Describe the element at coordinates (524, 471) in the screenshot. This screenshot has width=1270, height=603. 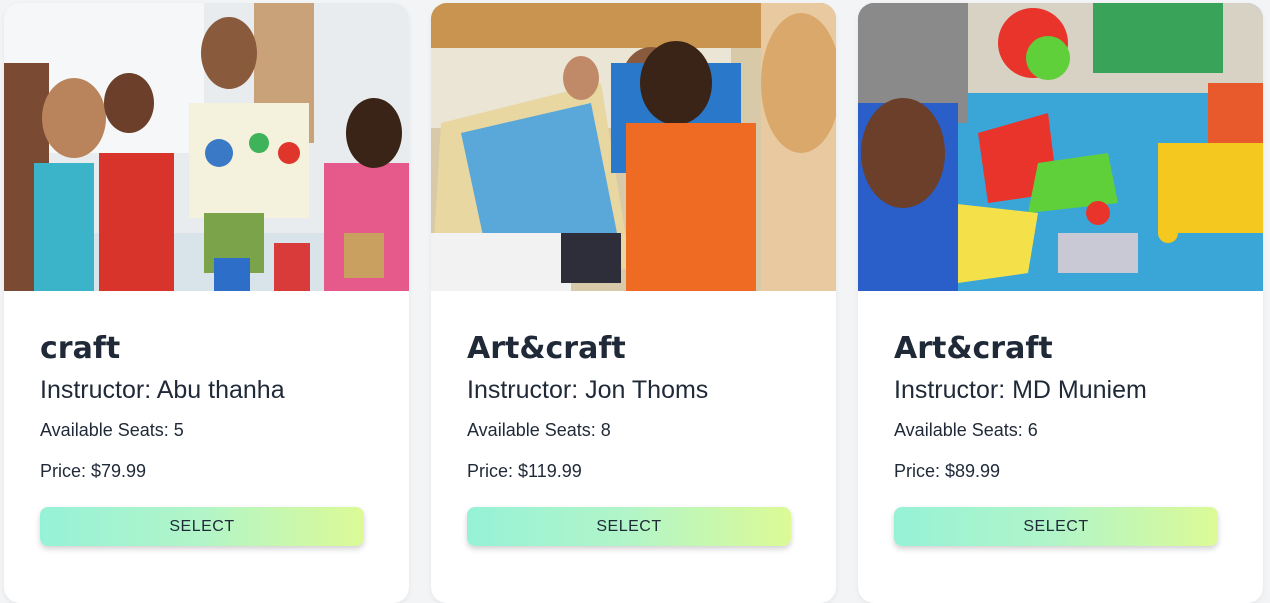
I see `class-price: Price: $119.99` at that location.